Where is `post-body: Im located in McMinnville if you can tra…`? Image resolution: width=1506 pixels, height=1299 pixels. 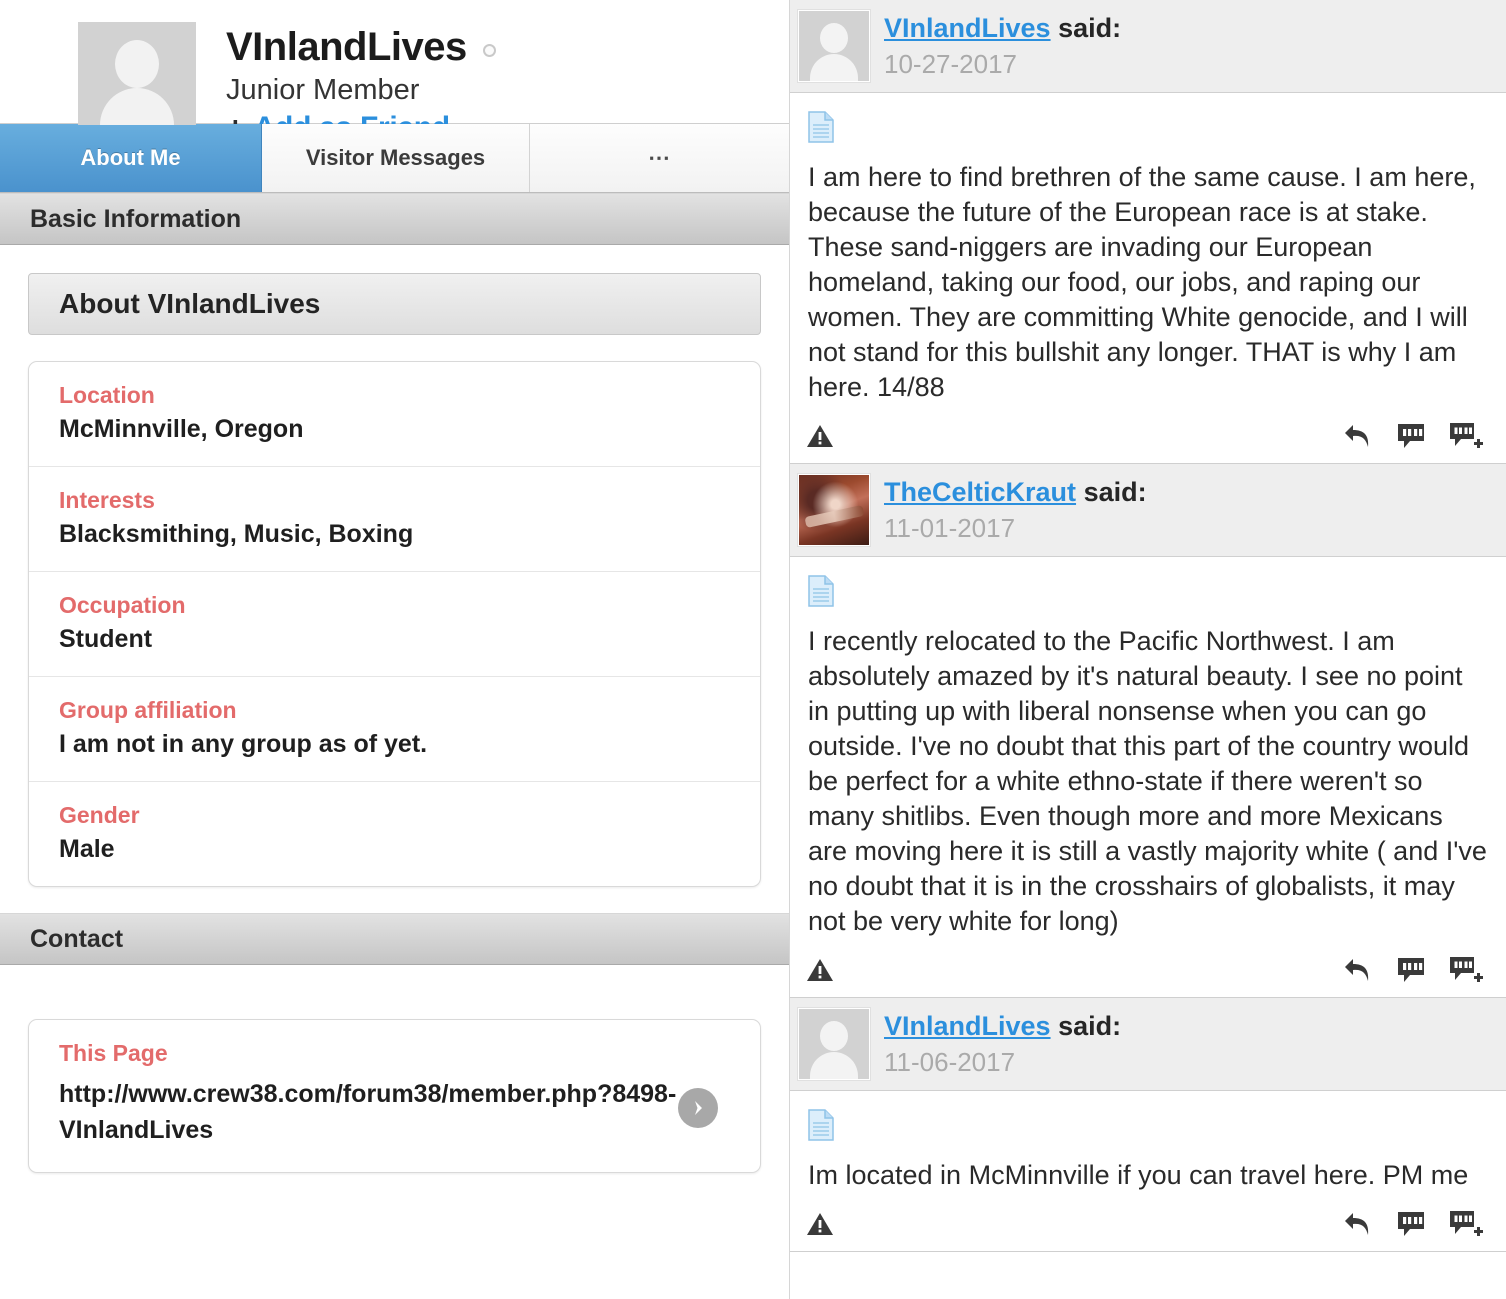
post-body: Im located in McMinnville if you can tra… is located at coordinates (1148, 1145).